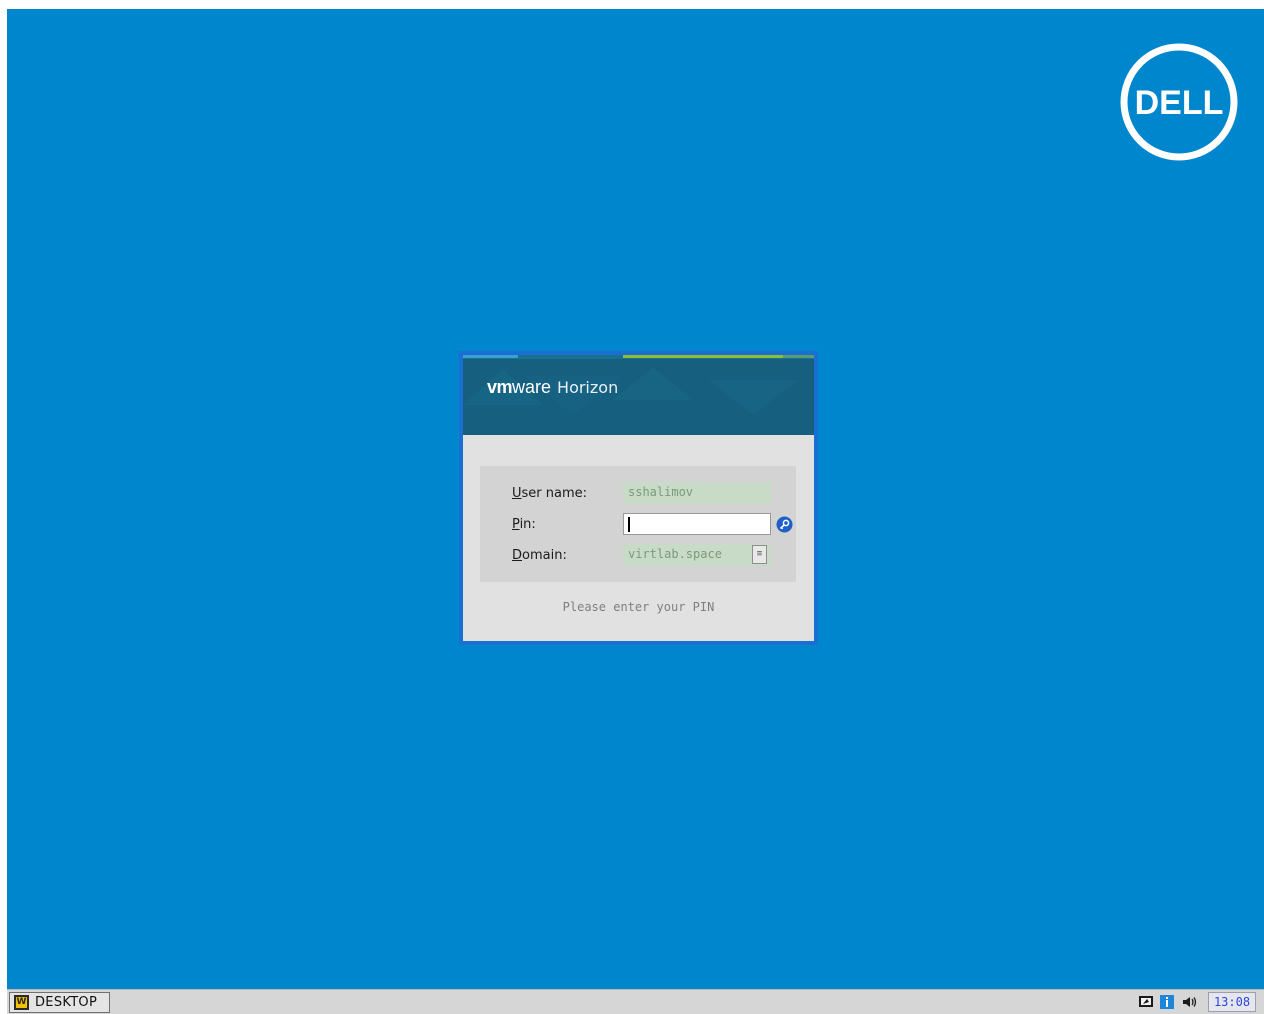 The width and height of the screenshot is (1264, 1014). Describe the element at coordinates (697, 493) in the screenshot. I see `username-field: sshalimov` at that location.